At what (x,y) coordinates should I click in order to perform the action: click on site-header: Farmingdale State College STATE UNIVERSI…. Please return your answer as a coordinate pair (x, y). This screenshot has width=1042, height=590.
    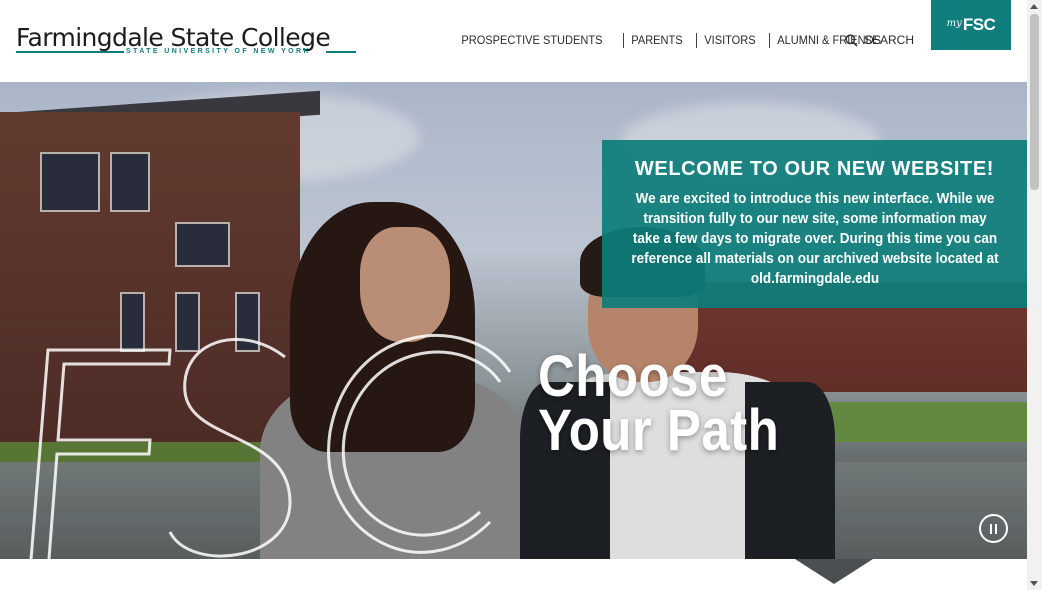
    Looking at the image, I should click on (513, 41).